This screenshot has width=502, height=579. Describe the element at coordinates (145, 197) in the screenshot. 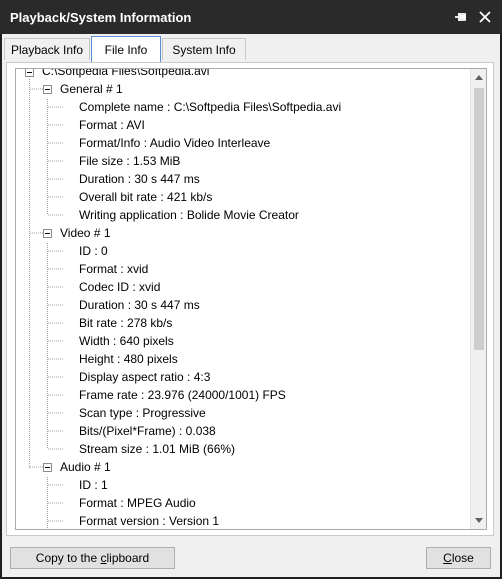

I see `tree-item: Overall bit rate : 421 kb/s` at that location.